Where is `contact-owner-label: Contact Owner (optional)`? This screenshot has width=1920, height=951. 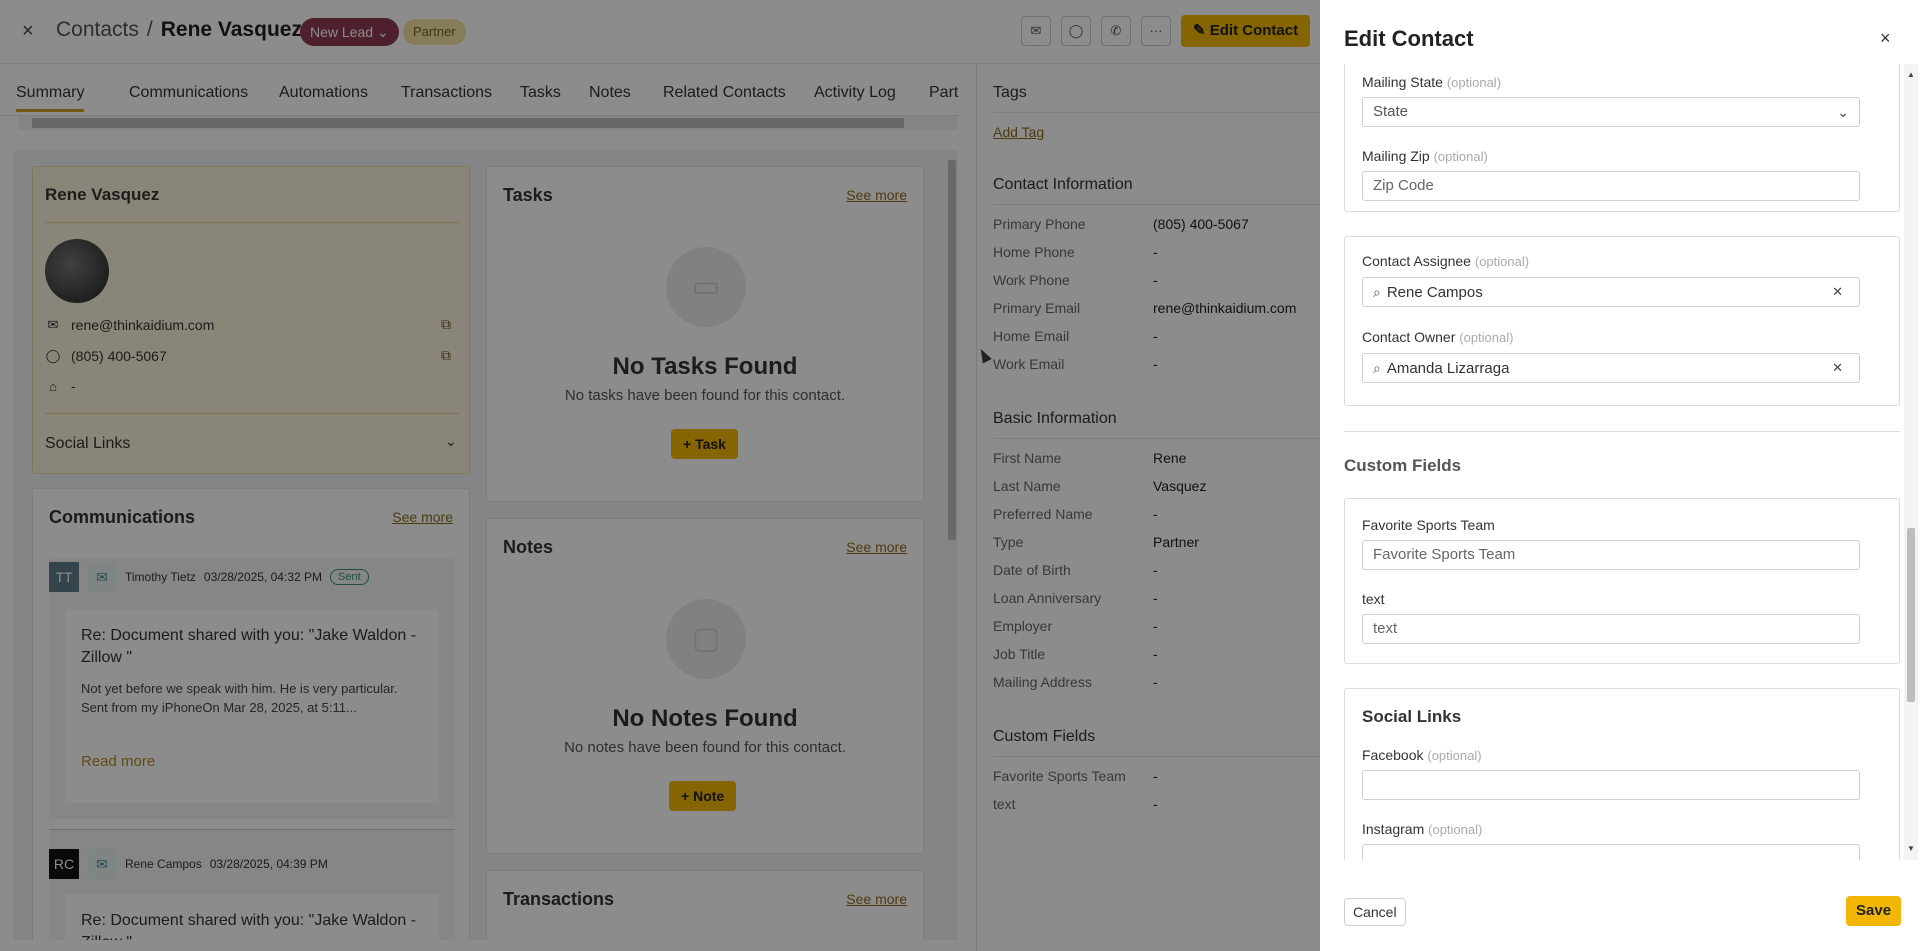
contact-owner-label: Contact Owner (optional) is located at coordinates (1437, 337).